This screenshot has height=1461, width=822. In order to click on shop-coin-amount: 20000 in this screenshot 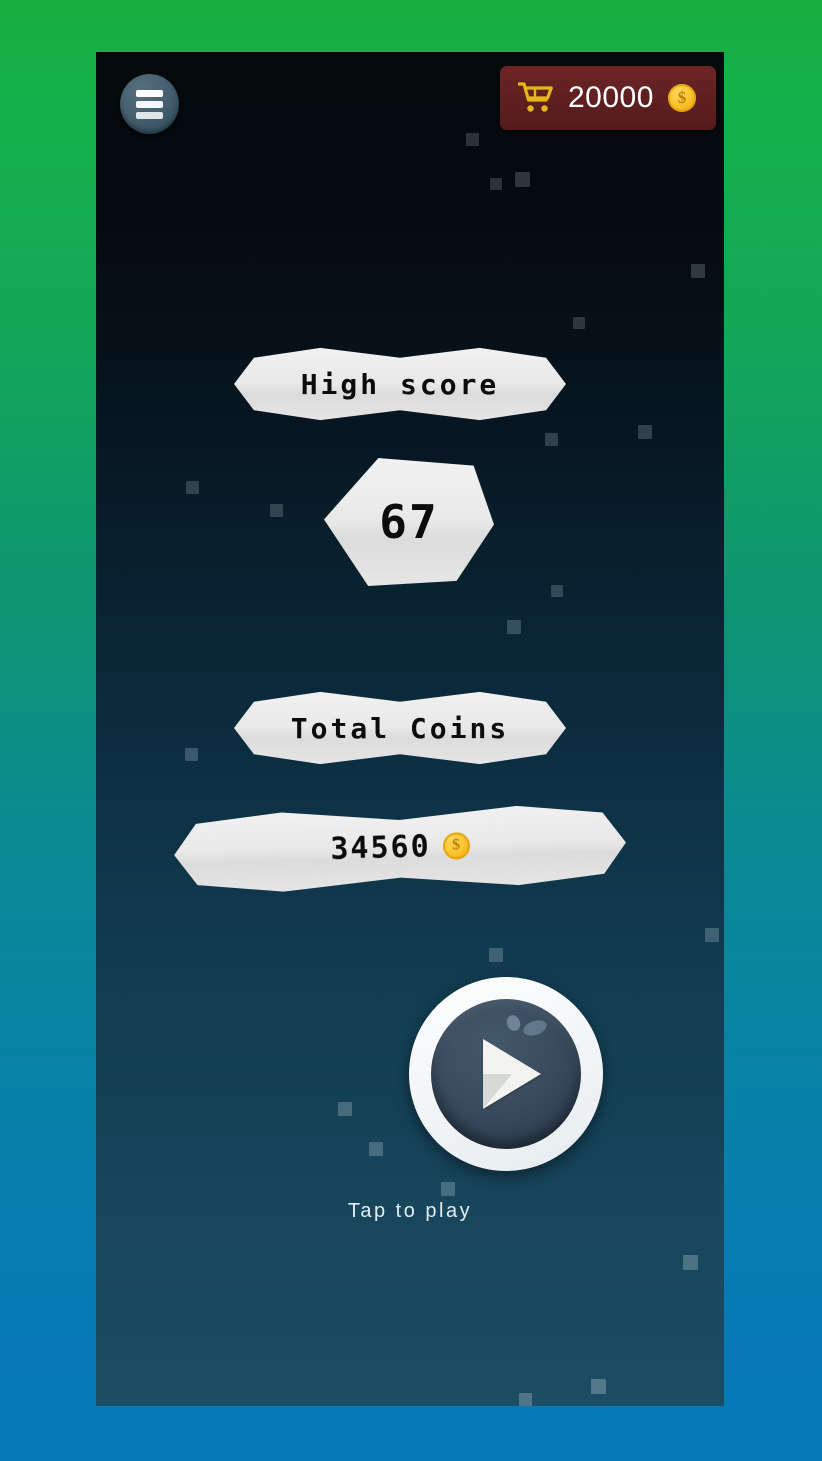, I will do `click(611, 97)`.